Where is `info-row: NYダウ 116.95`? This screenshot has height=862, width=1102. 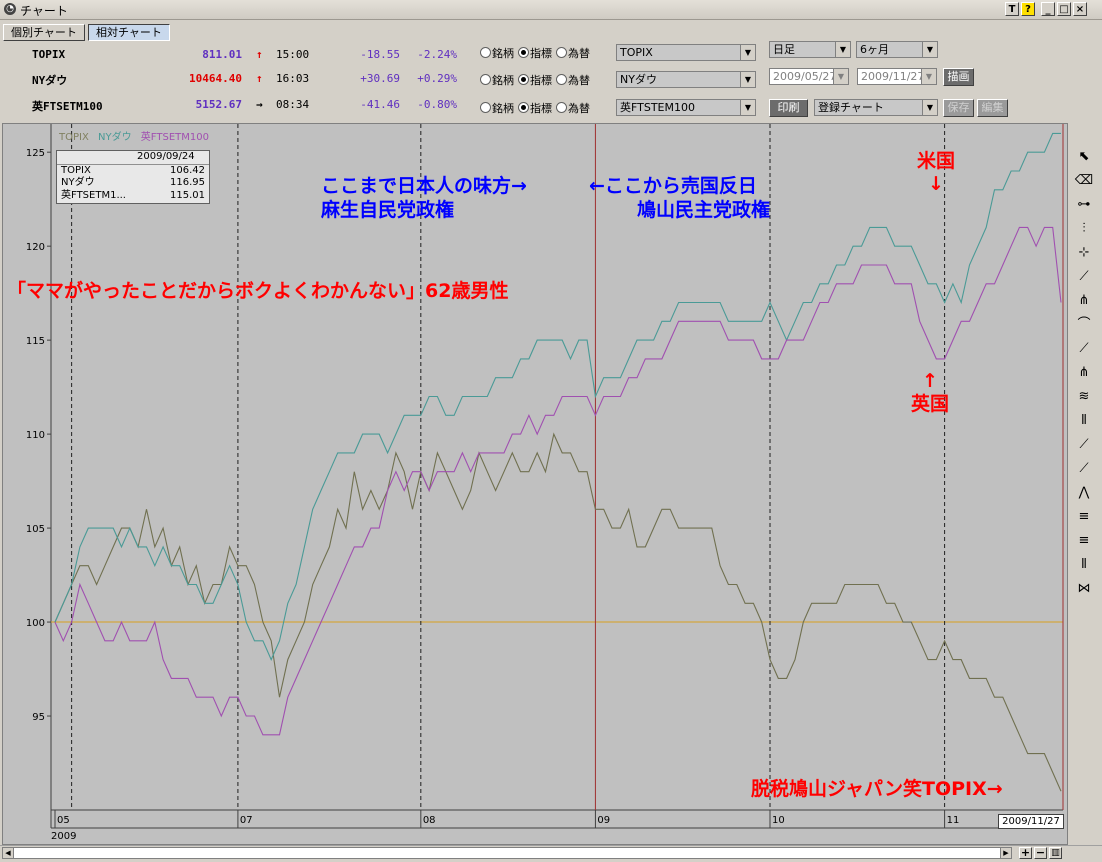 info-row: NYダウ 116.95 is located at coordinates (133, 183).